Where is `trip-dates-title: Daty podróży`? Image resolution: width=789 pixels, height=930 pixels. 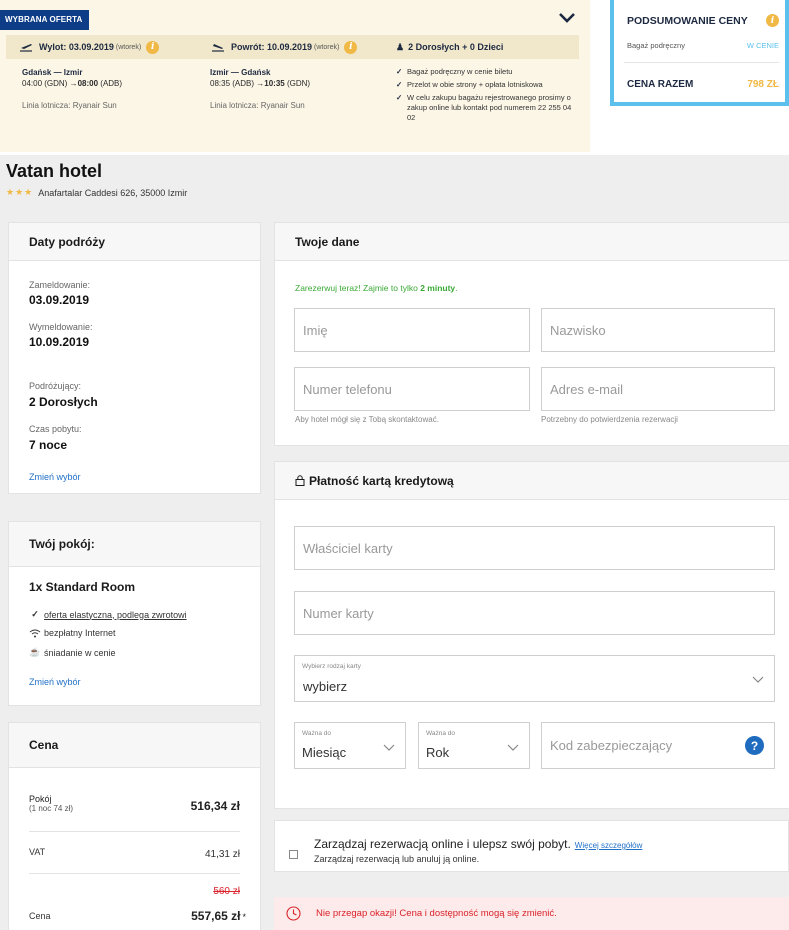 trip-dates-title: Daty podróży is located at coordinates (134, 242).